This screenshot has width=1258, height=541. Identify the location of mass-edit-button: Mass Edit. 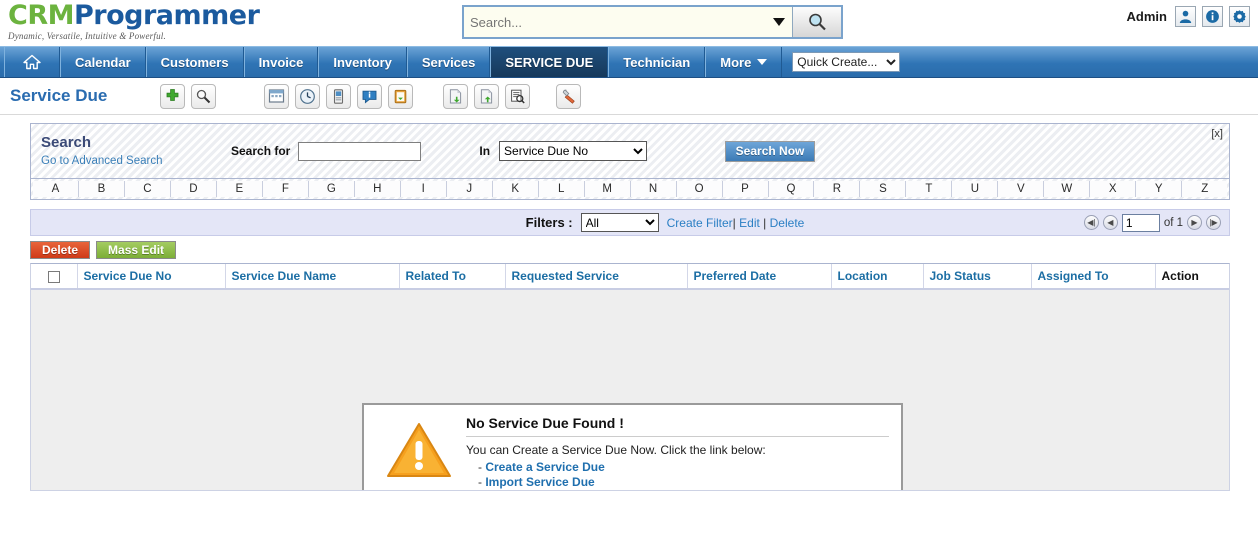
(136, 250).